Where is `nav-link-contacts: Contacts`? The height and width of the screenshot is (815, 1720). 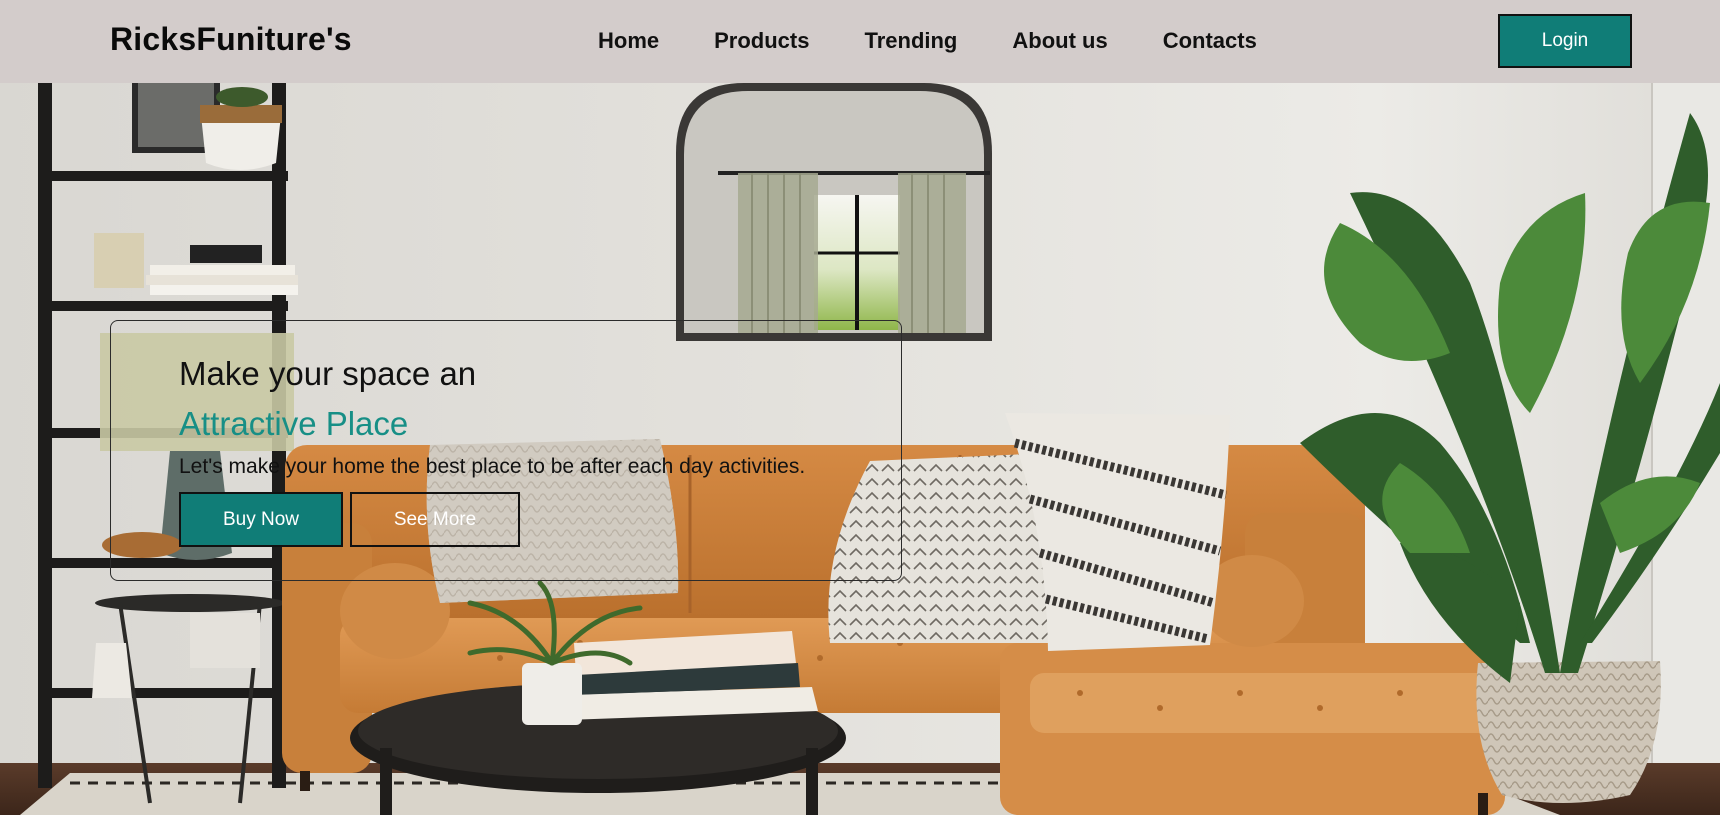 nav-link-contacts: Contacts is located at coordinates (1210, 41).